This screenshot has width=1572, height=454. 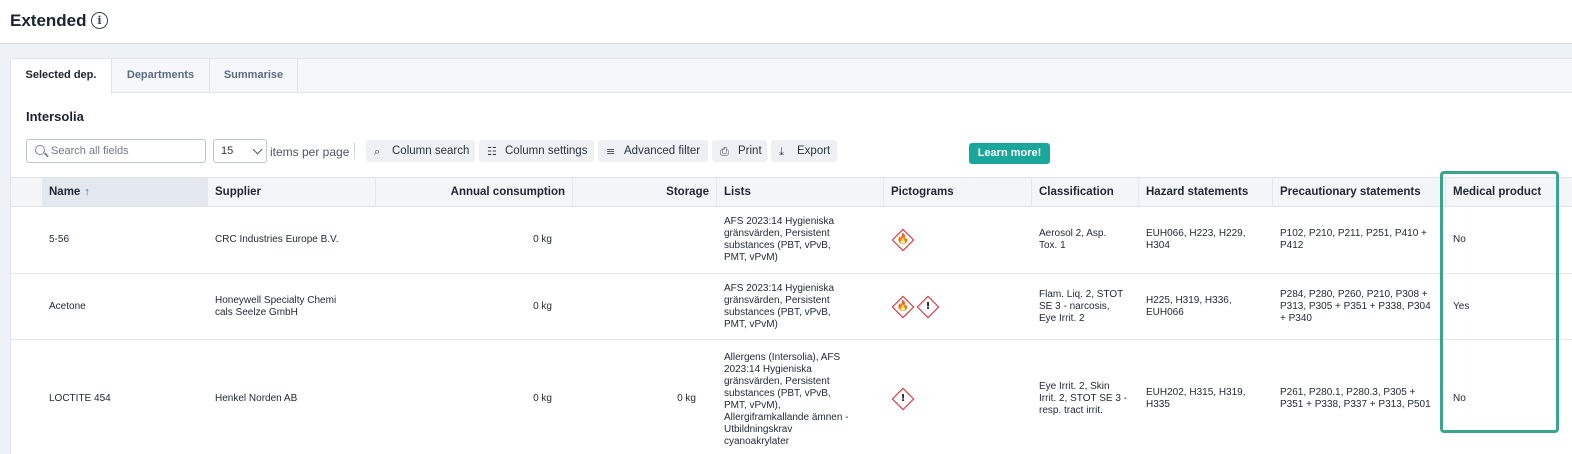 What do you see at coordinates (254, 76) in the screenshot?
I see `tab-summarise: Summarise` at bounding box center [254, 76].